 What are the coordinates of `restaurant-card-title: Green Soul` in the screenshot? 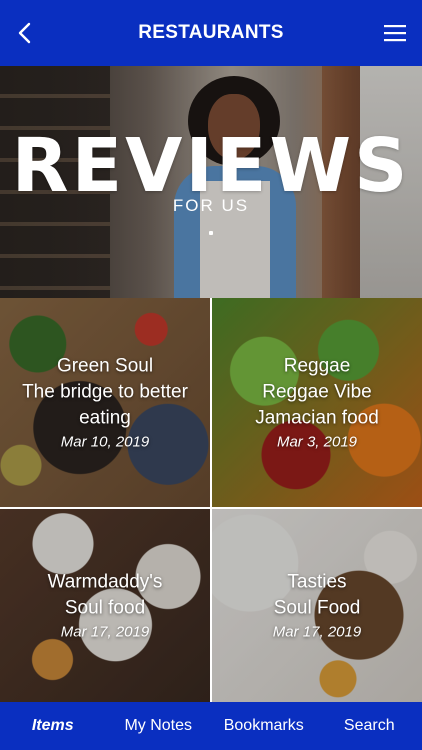 It's located at (105, 365).